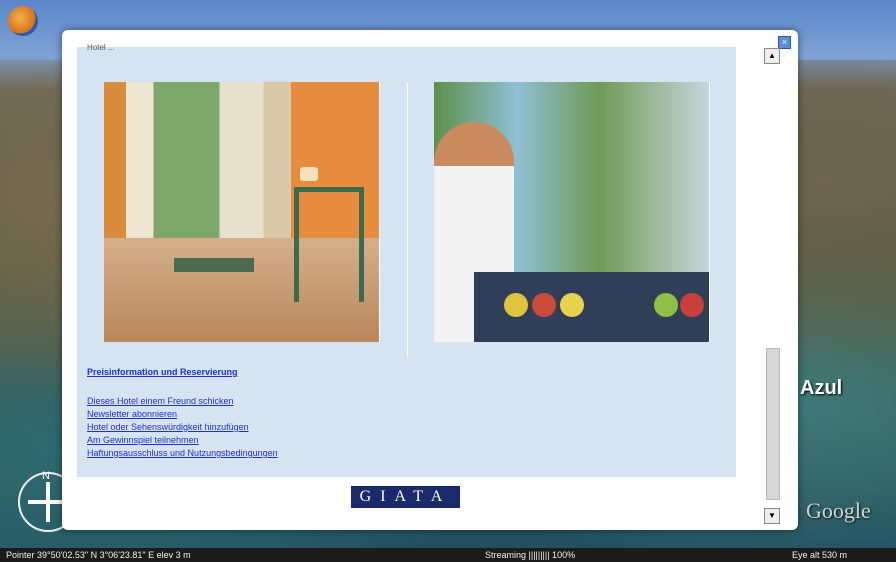 Image resolution: width=896 pixels, height=562 pixels. Describe the element at coordinates (182, 401) in the screenshot. I see `send-hotel-link: Dieses Hotel einem Freund schicken` at that location.